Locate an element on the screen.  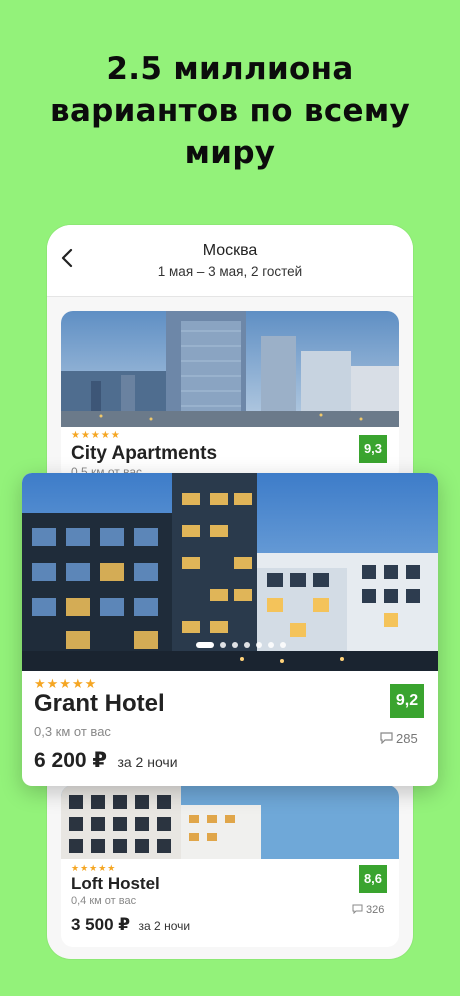
search-dates: 1 мая – 3 мая, 2 гостей is located at coordinates (230, 271).